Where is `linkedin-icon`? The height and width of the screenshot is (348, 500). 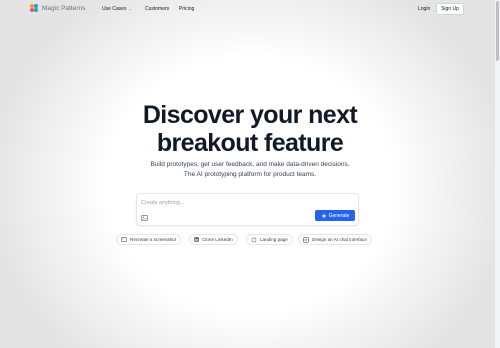 linkedin-icon is located at coordinates (196, 239).